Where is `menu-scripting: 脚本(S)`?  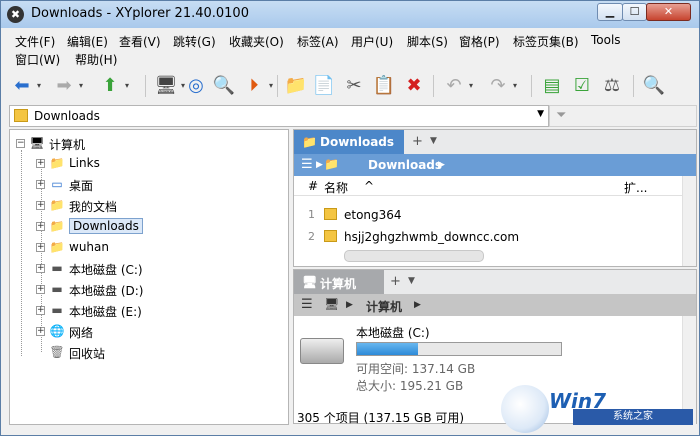 menu-scripting: 脚本(S) is located at coordinates (427, 41).